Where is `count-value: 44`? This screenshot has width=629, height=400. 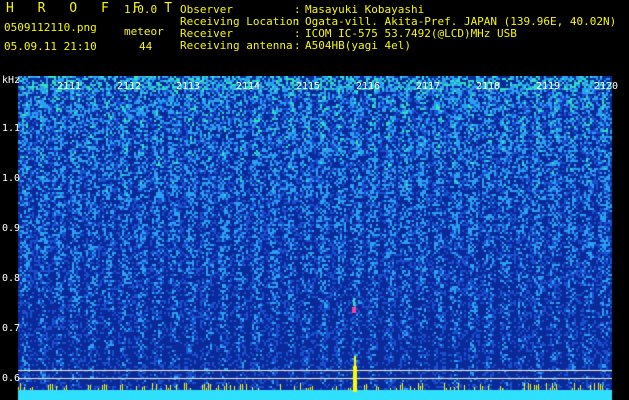 count-value: 44 is located at coordinates (146, 46).